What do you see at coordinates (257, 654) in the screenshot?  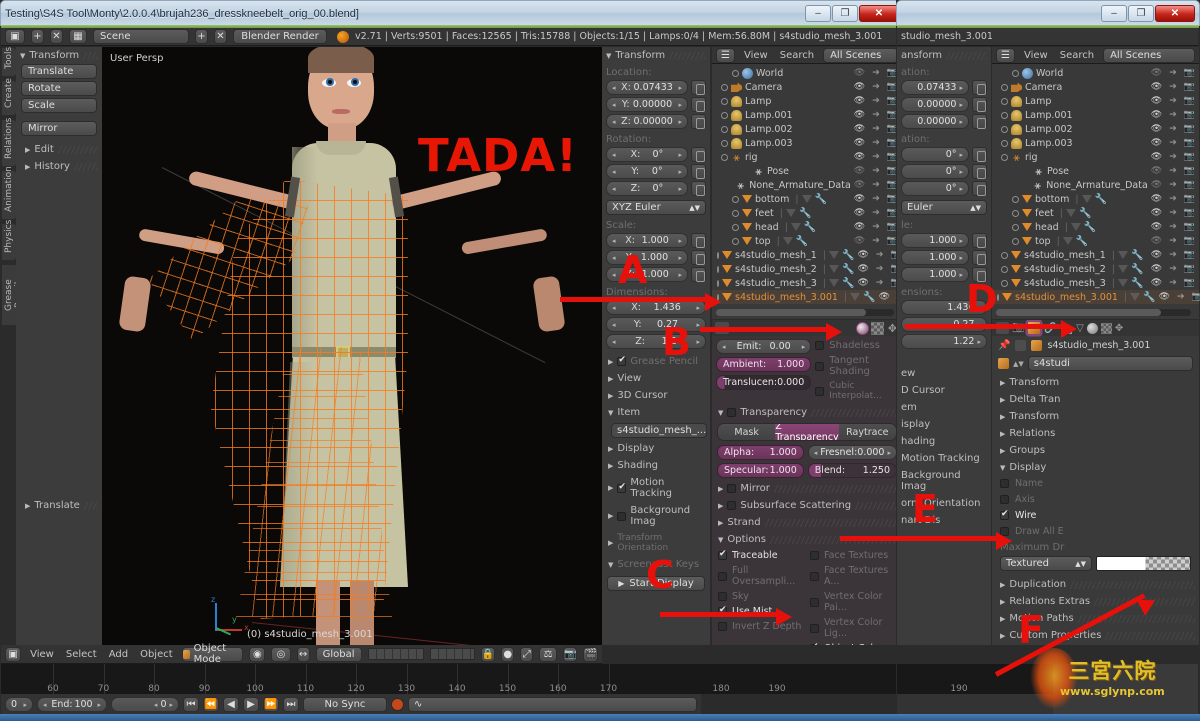 I see `viewport-shading-dropdown: ◉` at bounding box center [257, 654].